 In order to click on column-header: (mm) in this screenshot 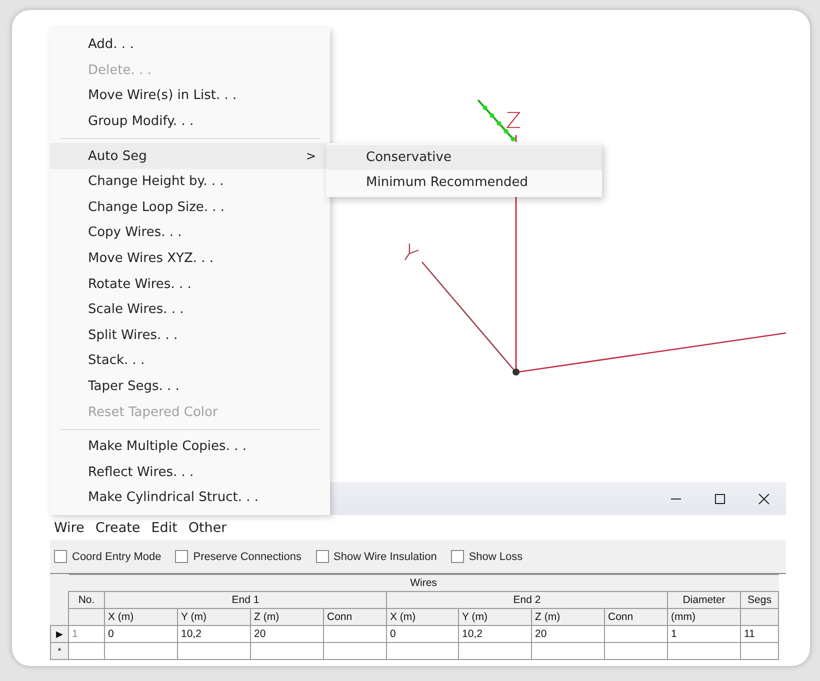, I will do `click(704, 617)`.